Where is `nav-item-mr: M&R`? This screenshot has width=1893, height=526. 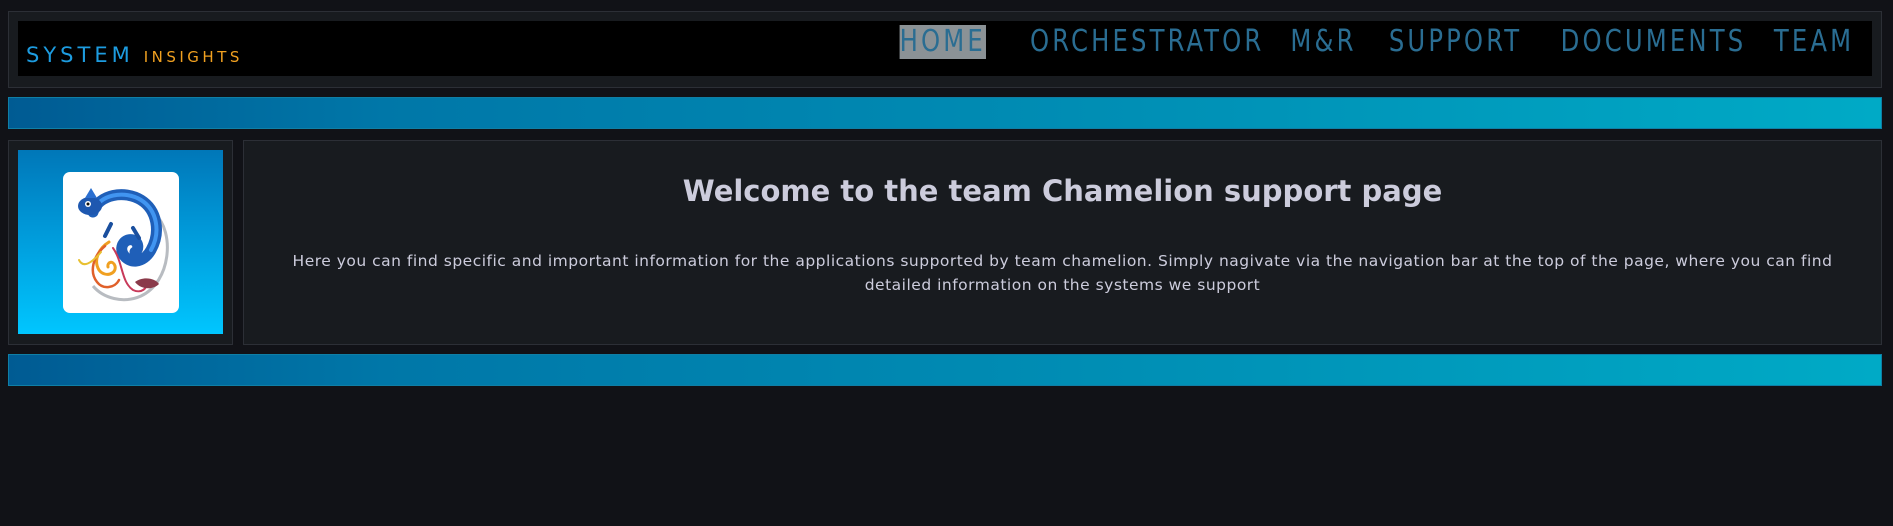
nav-item-mr: M&R is located at coordinates (1323, 42).